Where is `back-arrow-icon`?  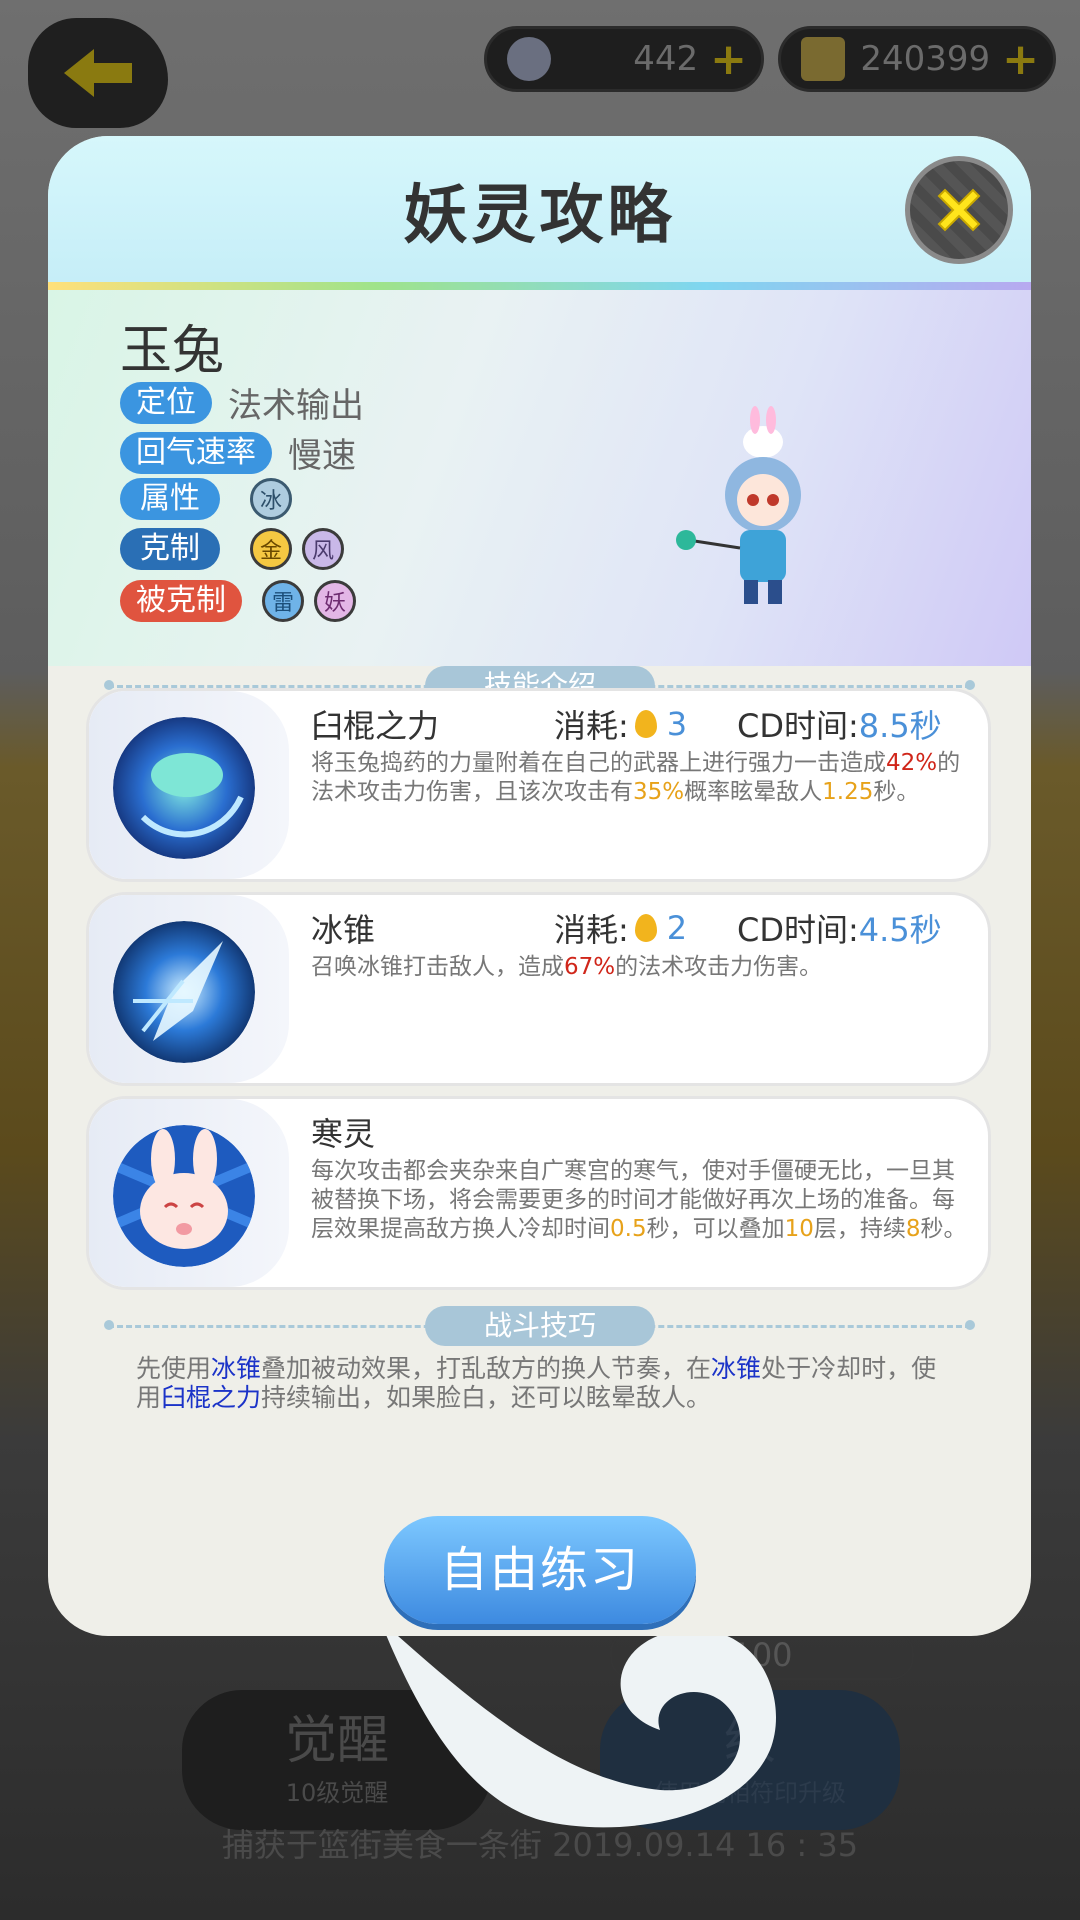
back-arrow-icon is located at coordinates (98, 73).